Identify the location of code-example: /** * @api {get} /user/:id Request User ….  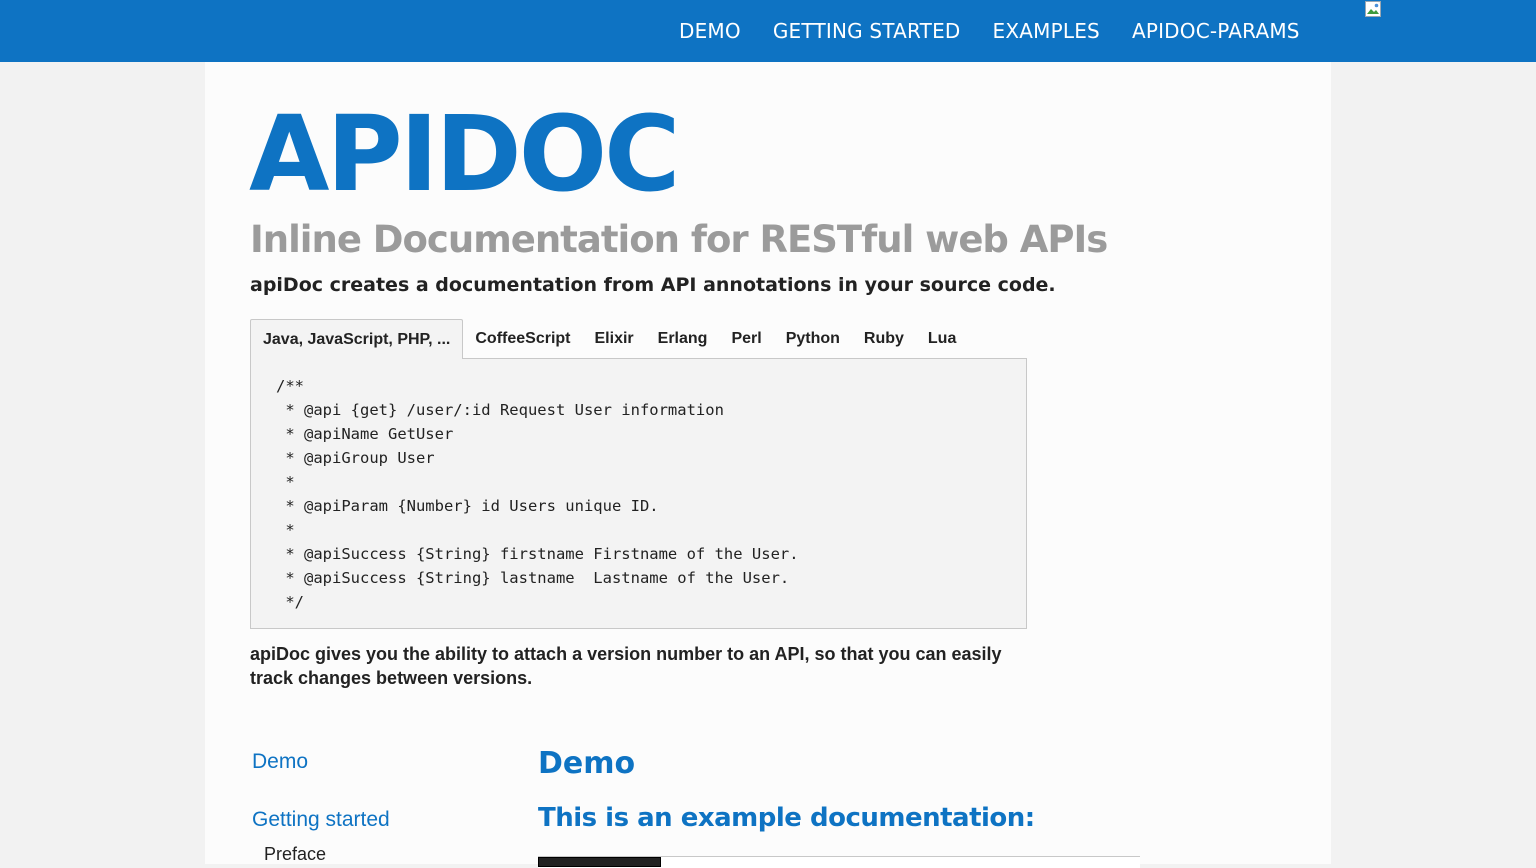
(537, 494).